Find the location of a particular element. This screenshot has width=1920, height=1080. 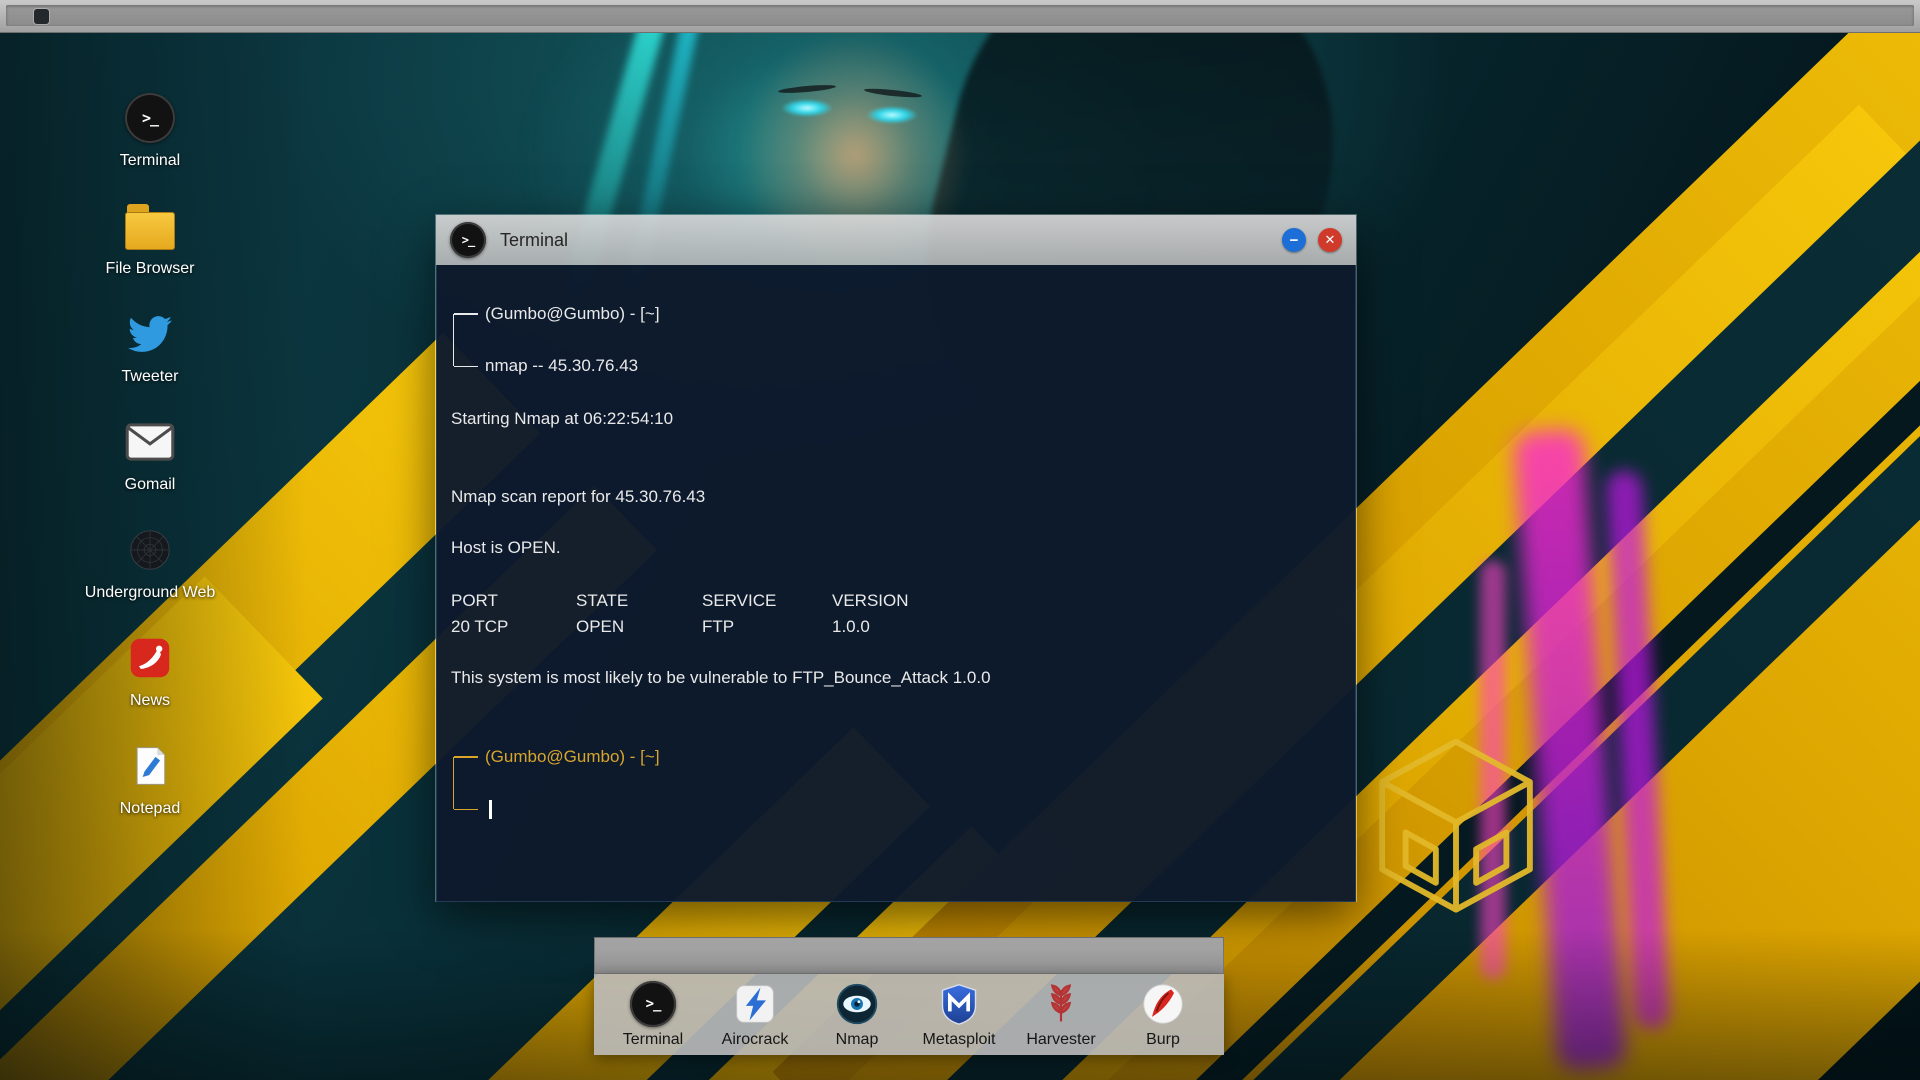

terminal-titlebar: >_ Terminal − ✕ is located at coordinates (896, 240).